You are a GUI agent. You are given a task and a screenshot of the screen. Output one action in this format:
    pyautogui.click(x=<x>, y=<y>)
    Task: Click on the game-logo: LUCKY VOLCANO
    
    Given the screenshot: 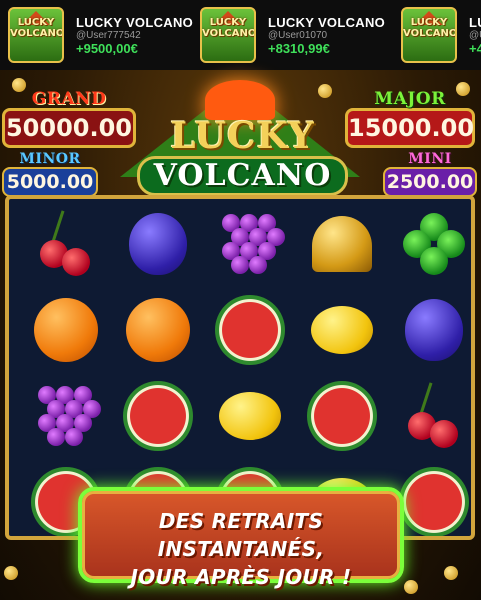 What is the action you would take?
    pyautogui.click(x=242, y=157)
    